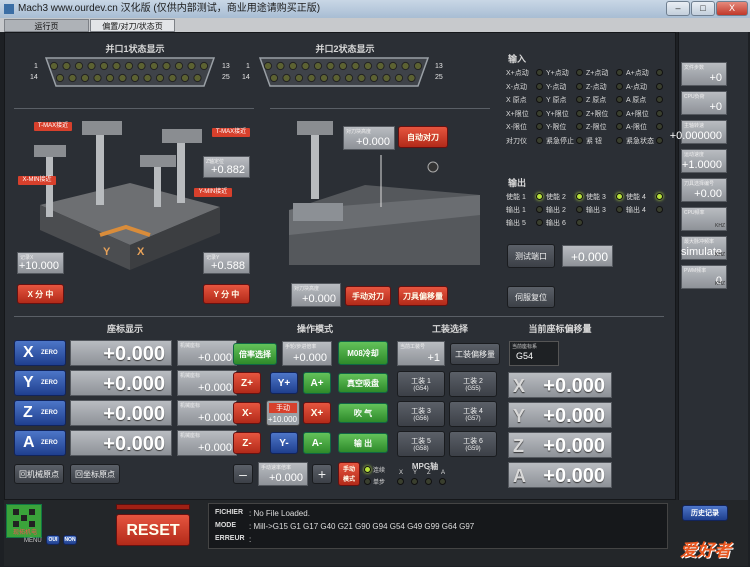 The height and width of the screenshot is (567, 750). Describe the element at coordinates (207, 353) in the screenshot. I see `axis-x-machine-coord: 机械座标 +0.000` at that location.